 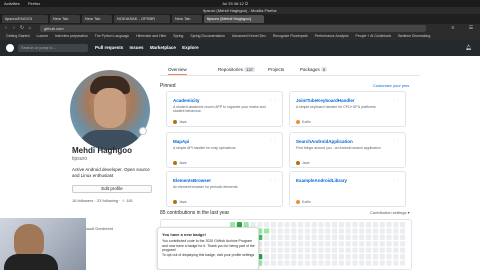 What do you see at coordinates (112, 189) in the screenshot?
I see `edit-profile-button: Edit profile` at bounding box center [112, 189].